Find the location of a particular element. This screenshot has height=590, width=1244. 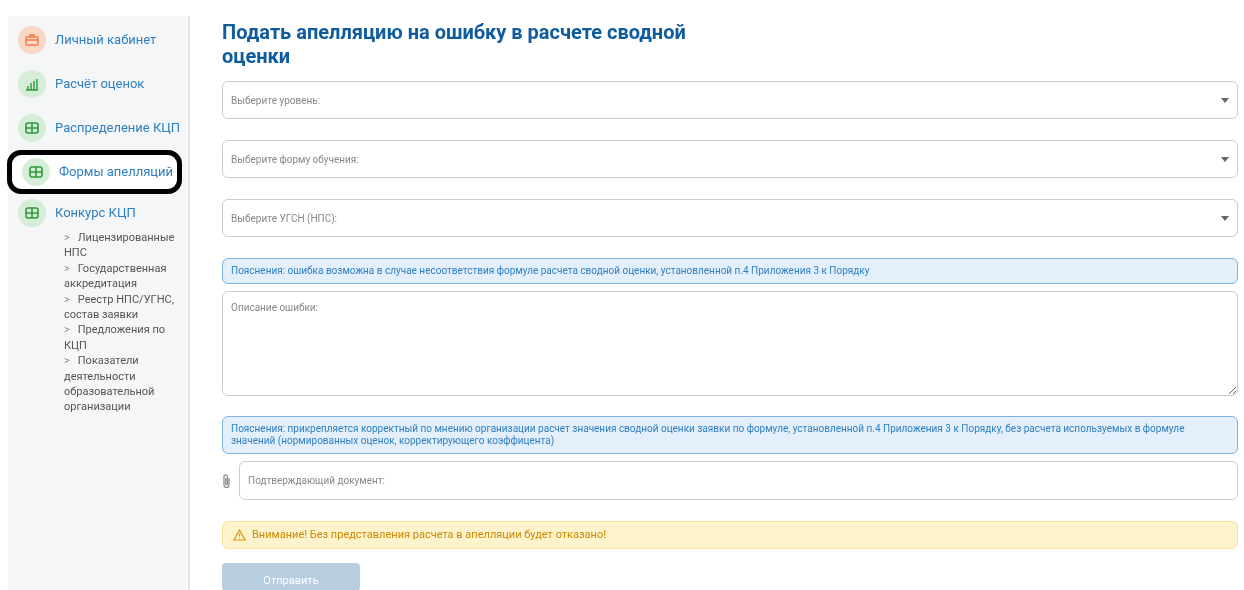

submenu-link: > Лицензированные НПС is located at coordinates (124, 245).